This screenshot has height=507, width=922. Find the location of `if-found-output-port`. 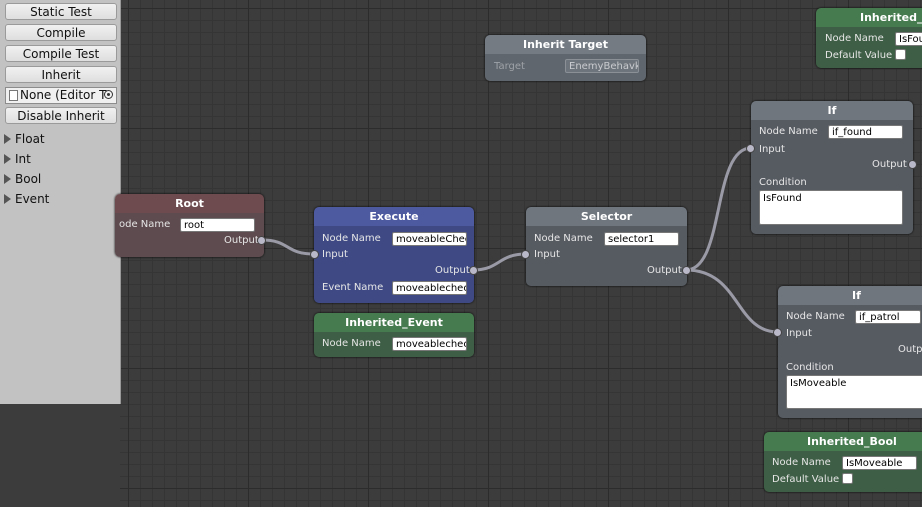

if-found-output-port is located at coordinates (912, 164).